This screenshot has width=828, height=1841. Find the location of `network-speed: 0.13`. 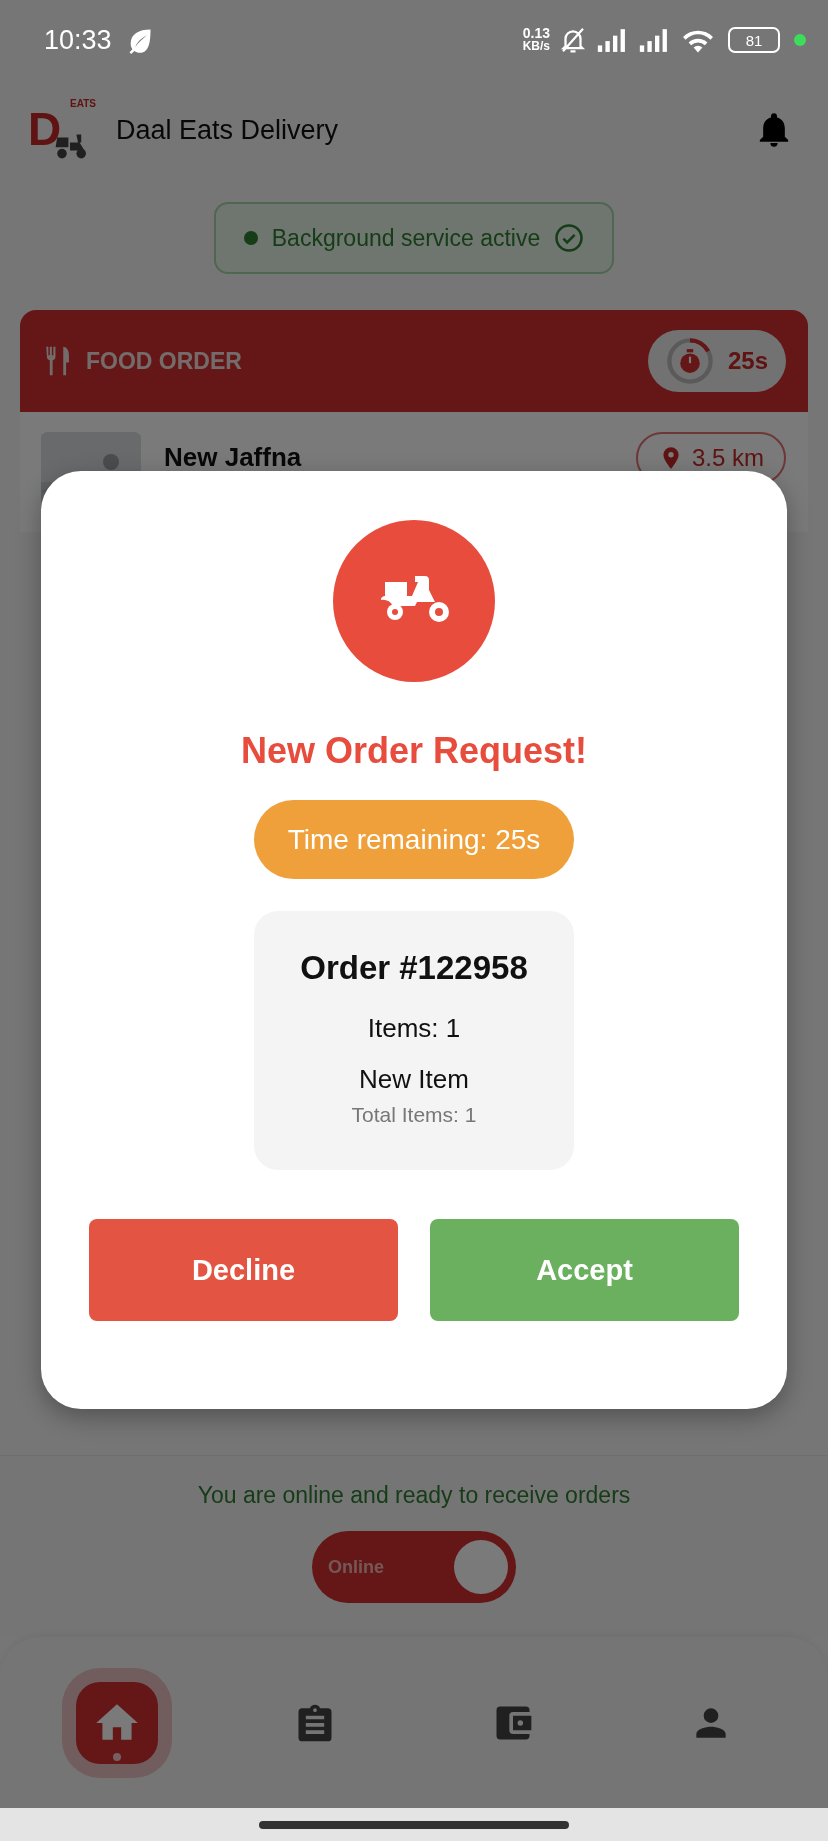

network-speed: 0.13 is located at coordinates (536, 33).